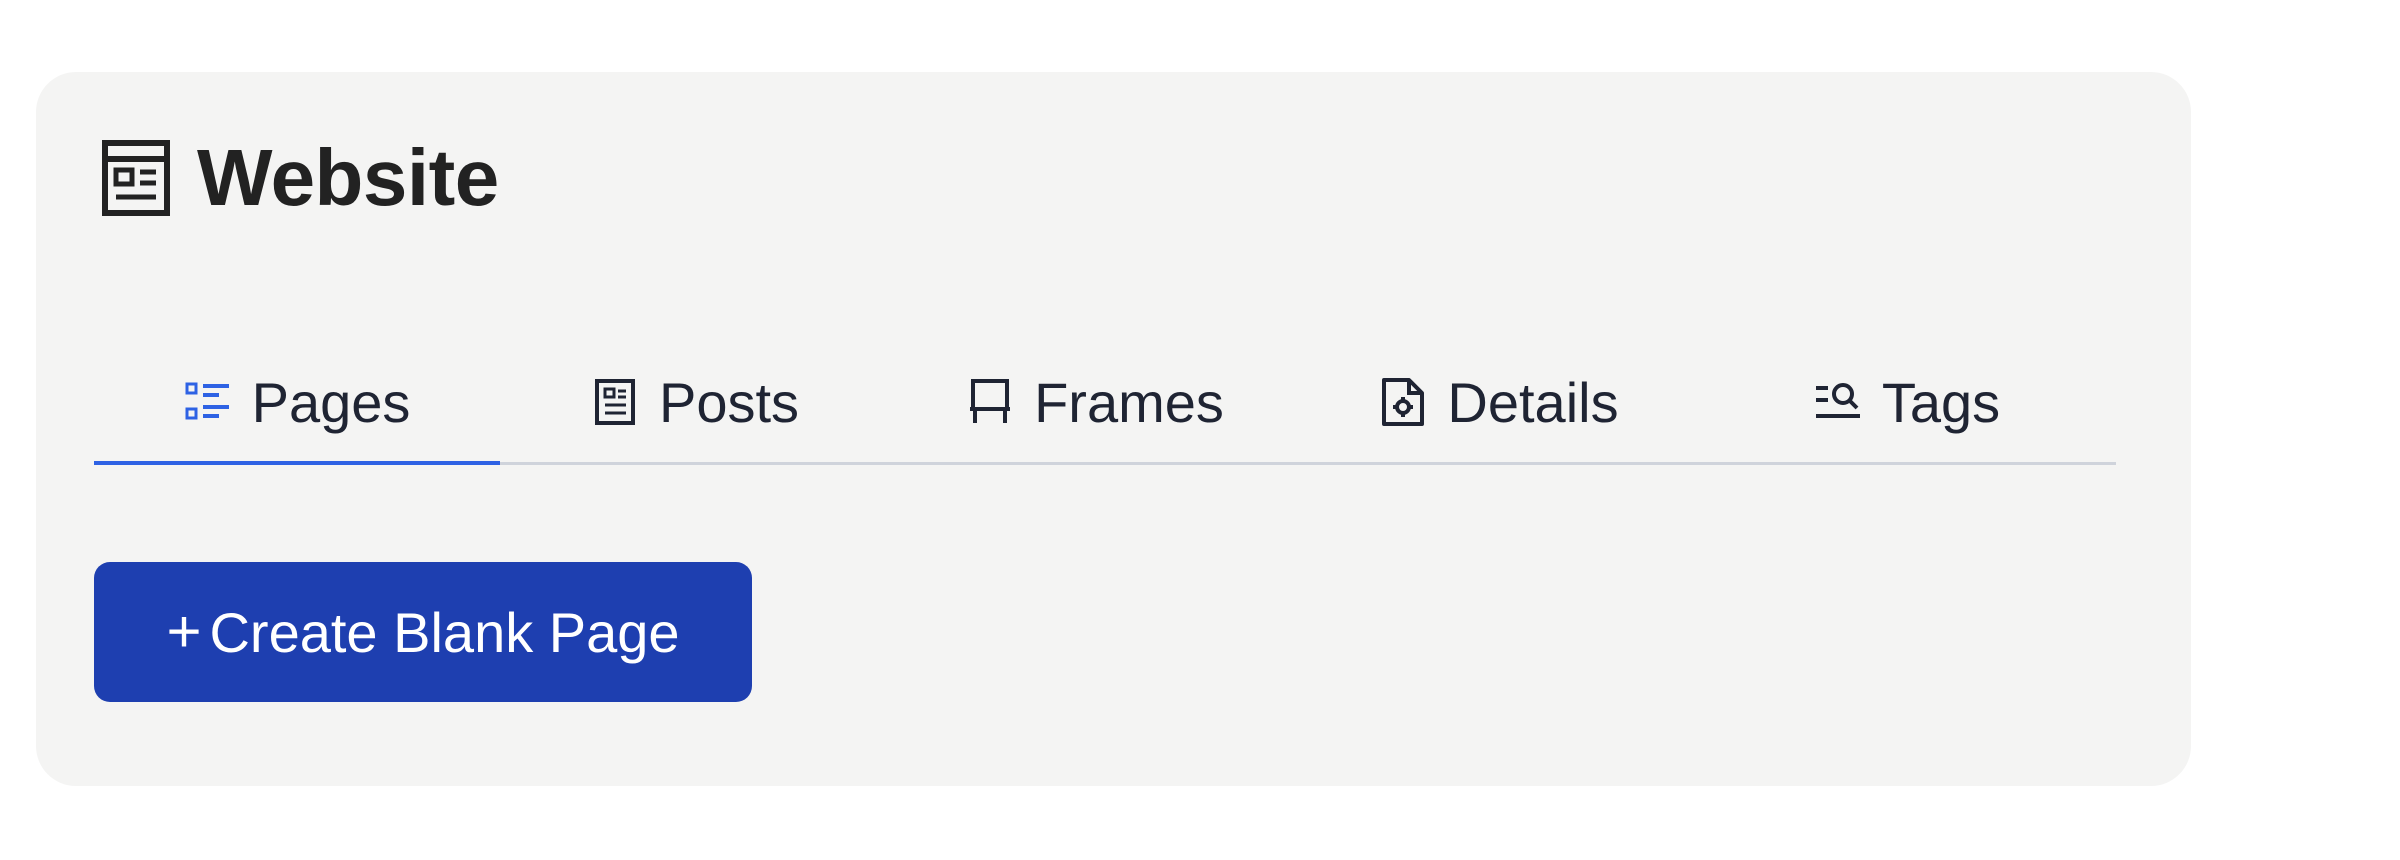 Image resolution: width=2400 pixels, height=860 pixels. I want to click on tab-details: Details, so click(1499, 402).